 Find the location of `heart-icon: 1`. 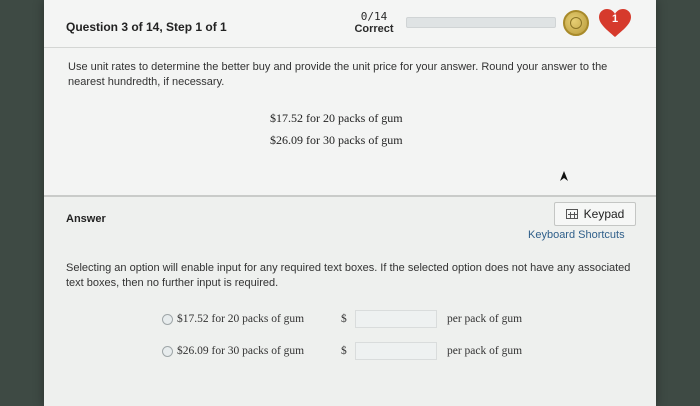

heart-icon: 1 is located at coordinates (615, 23).